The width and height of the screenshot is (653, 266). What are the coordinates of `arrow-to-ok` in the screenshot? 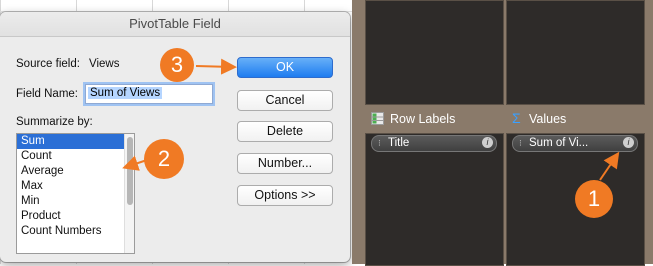 It's located at (216, 66).